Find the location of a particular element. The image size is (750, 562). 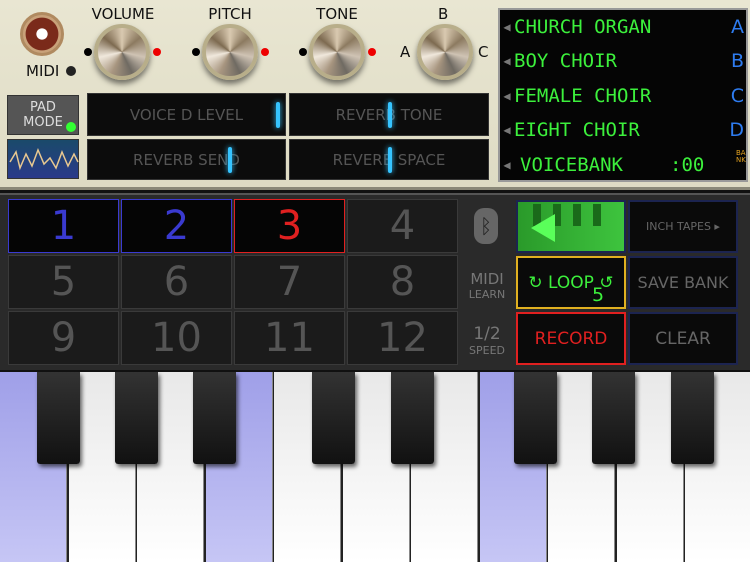

tone-label: TONE is located at coordinates (337, 14).